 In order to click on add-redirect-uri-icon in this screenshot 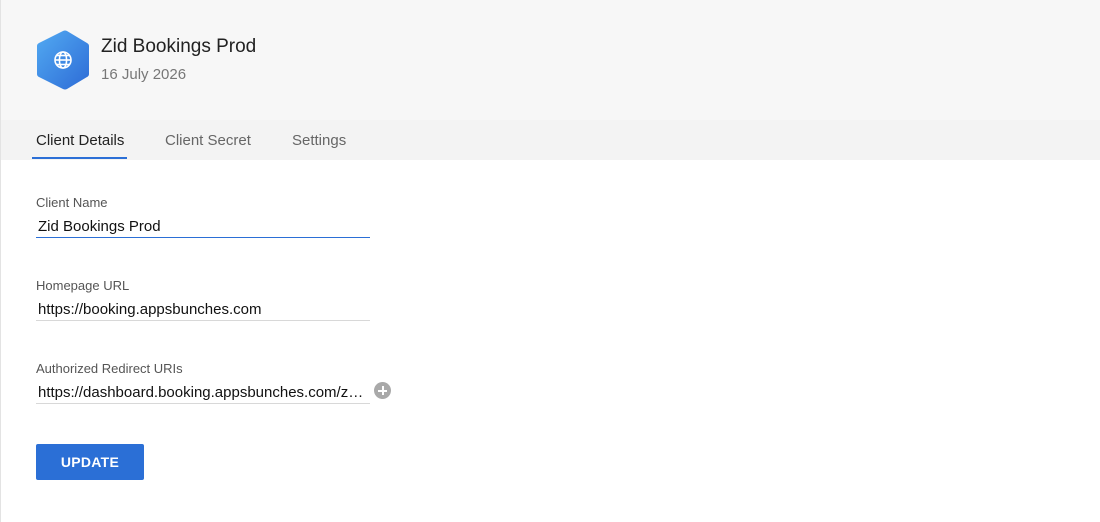, I will do `click(382, 390)`.